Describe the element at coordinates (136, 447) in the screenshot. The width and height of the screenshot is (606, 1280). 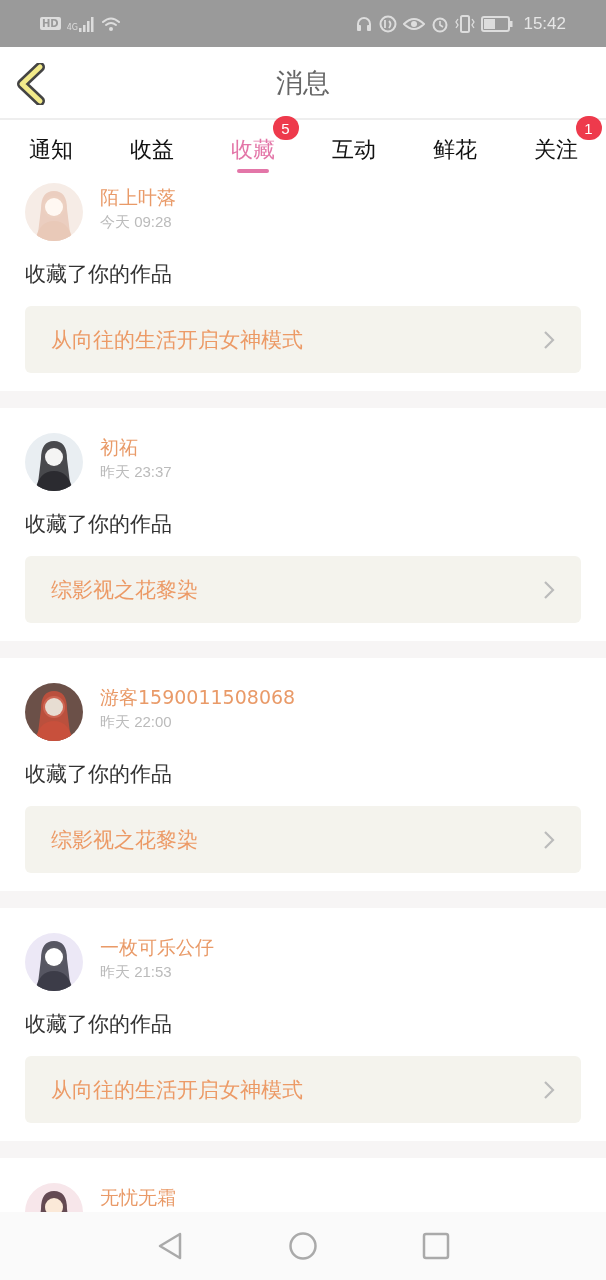
I see `user-name: 初祏` at that location.